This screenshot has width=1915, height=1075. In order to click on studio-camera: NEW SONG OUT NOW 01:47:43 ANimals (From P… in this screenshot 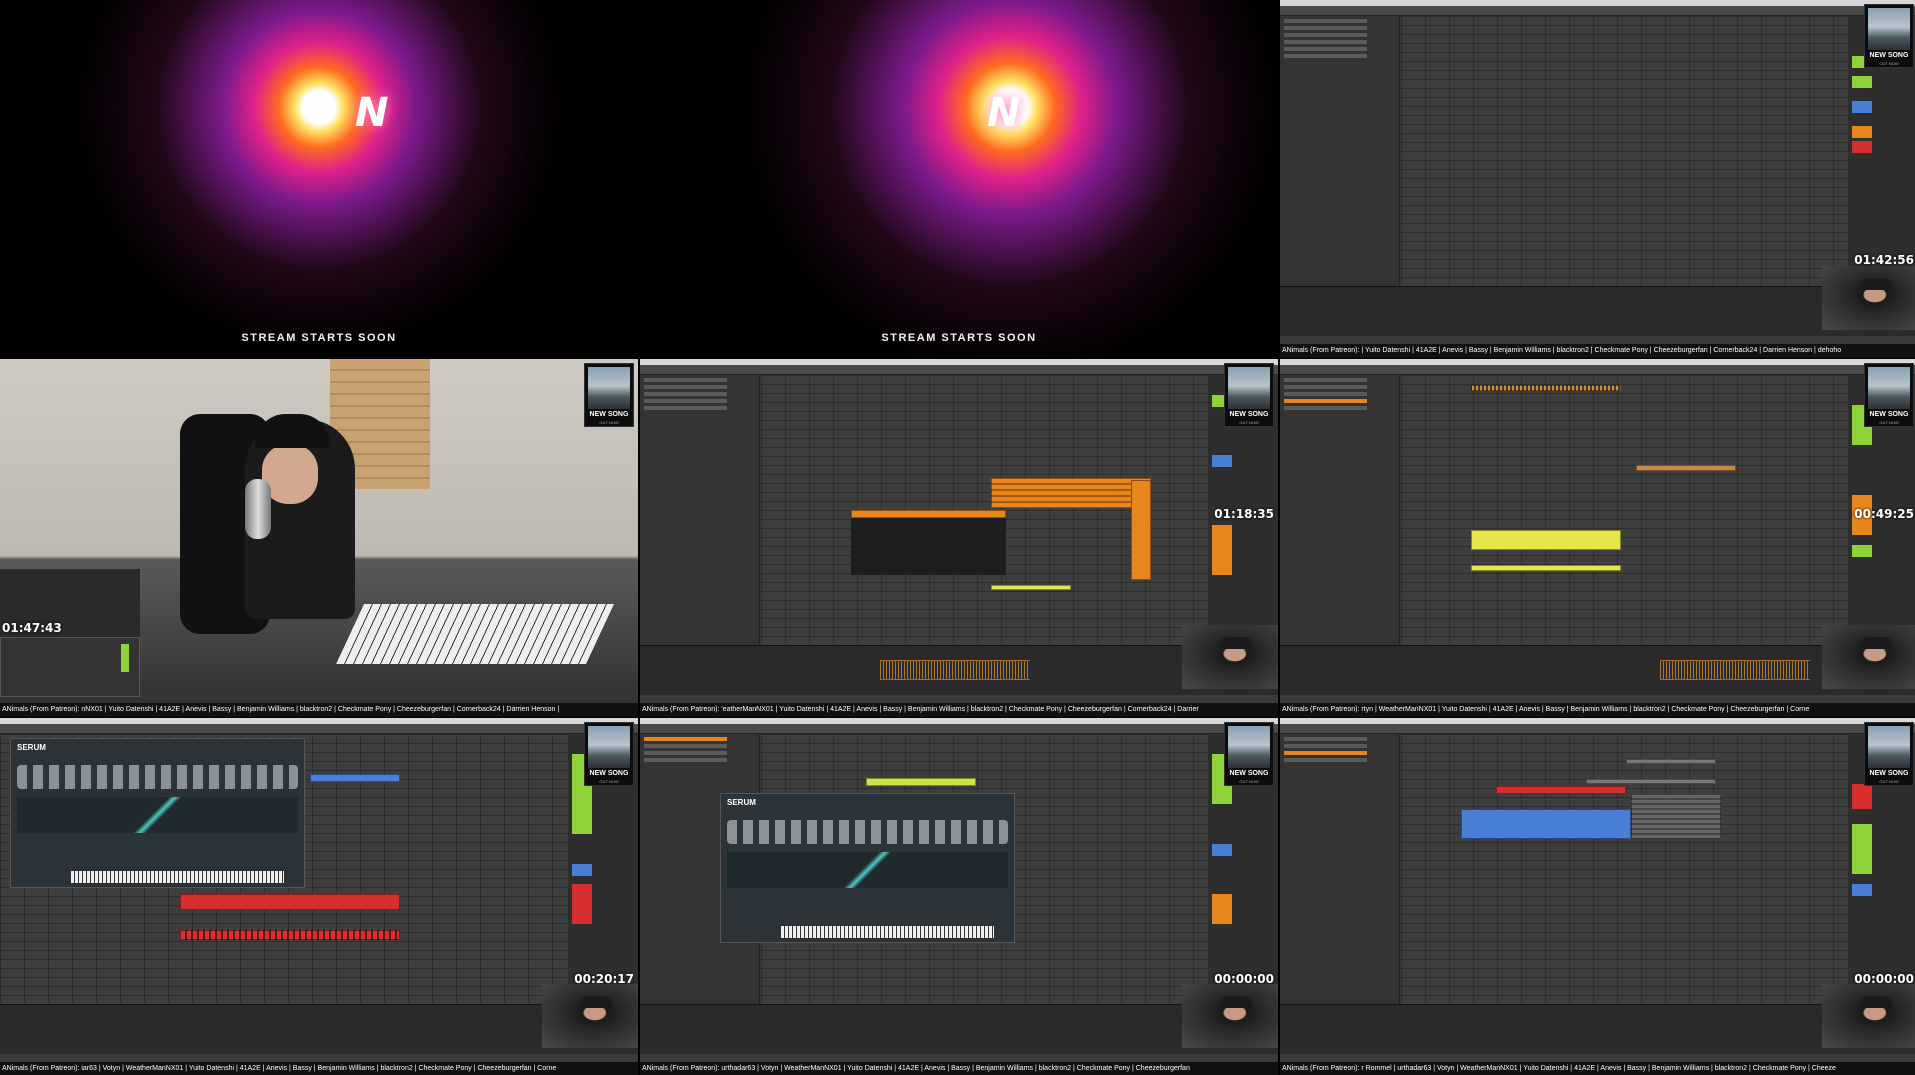, I will do `click(319, 538)`.